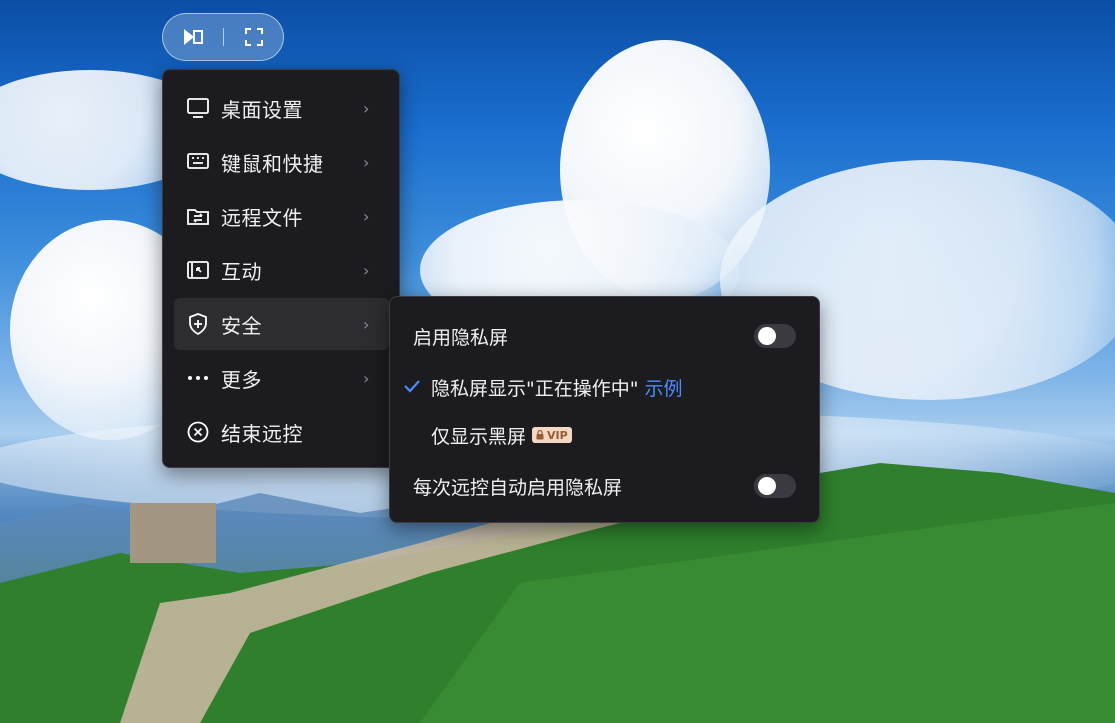 This screenshot has height=723, width=1115. I want to click on black-only-label: 仅显示黑屏, so click(479, 436).